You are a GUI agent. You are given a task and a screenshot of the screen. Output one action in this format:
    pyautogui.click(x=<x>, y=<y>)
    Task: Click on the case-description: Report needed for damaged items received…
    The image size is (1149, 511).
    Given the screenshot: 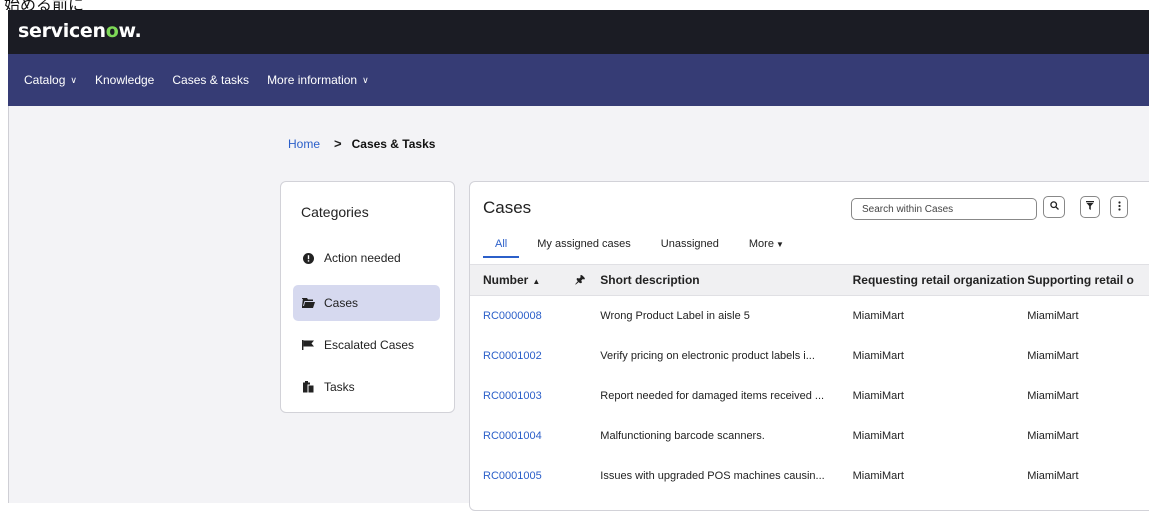 What is the action you would take?
    pyautogui.click(x=712, y=396)
    